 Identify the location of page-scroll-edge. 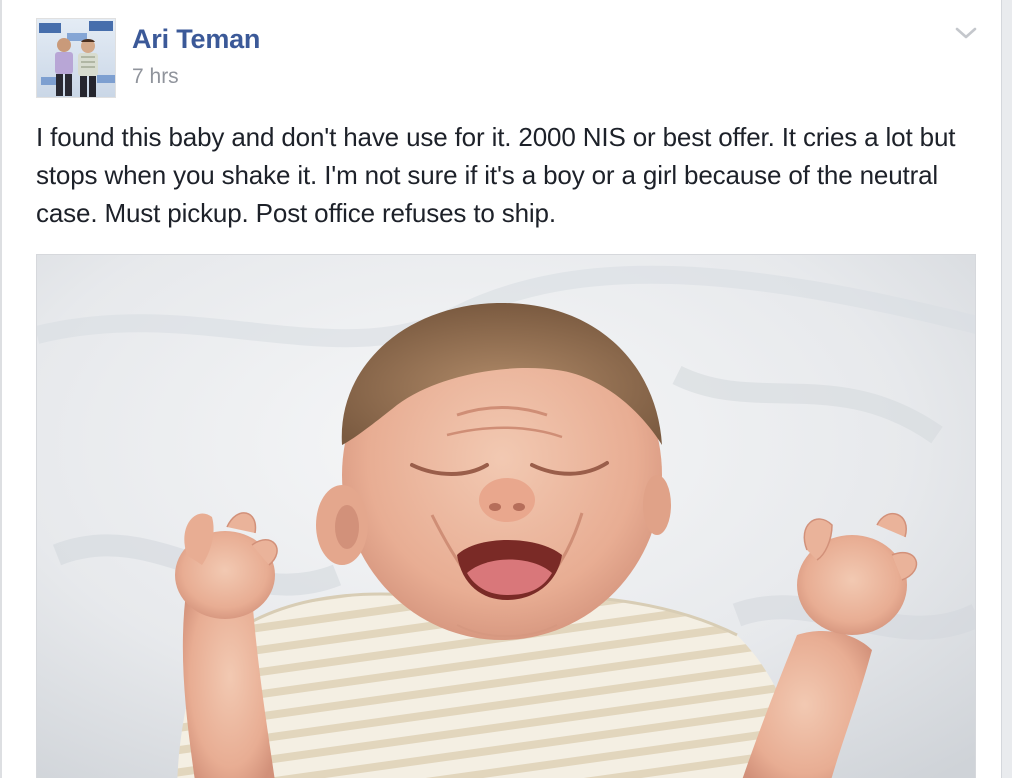
(1006, 389).